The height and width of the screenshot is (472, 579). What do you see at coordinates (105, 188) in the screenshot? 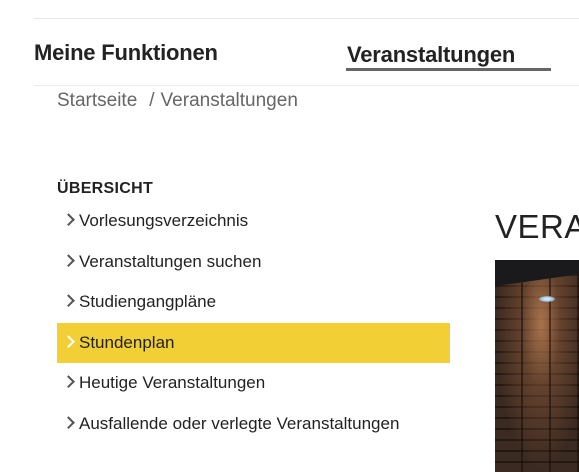
I see `sidebar-heading: ÜBERSICHT` at bounding box center [105, 188].